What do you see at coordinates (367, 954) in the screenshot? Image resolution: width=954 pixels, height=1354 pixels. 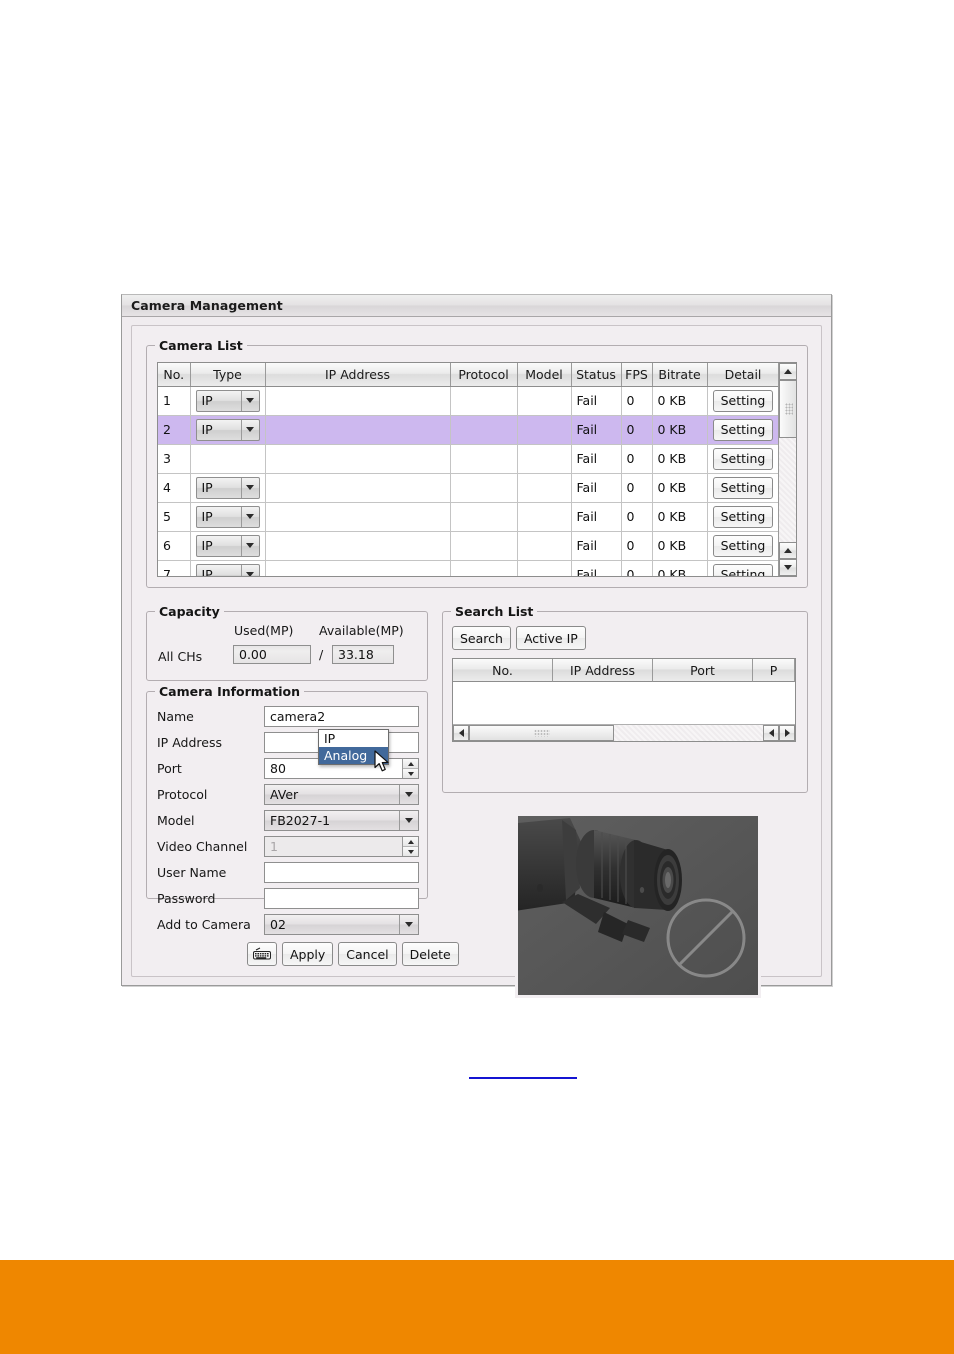 I see `cancel-button: Cancel` at bounding box center [367, 954].